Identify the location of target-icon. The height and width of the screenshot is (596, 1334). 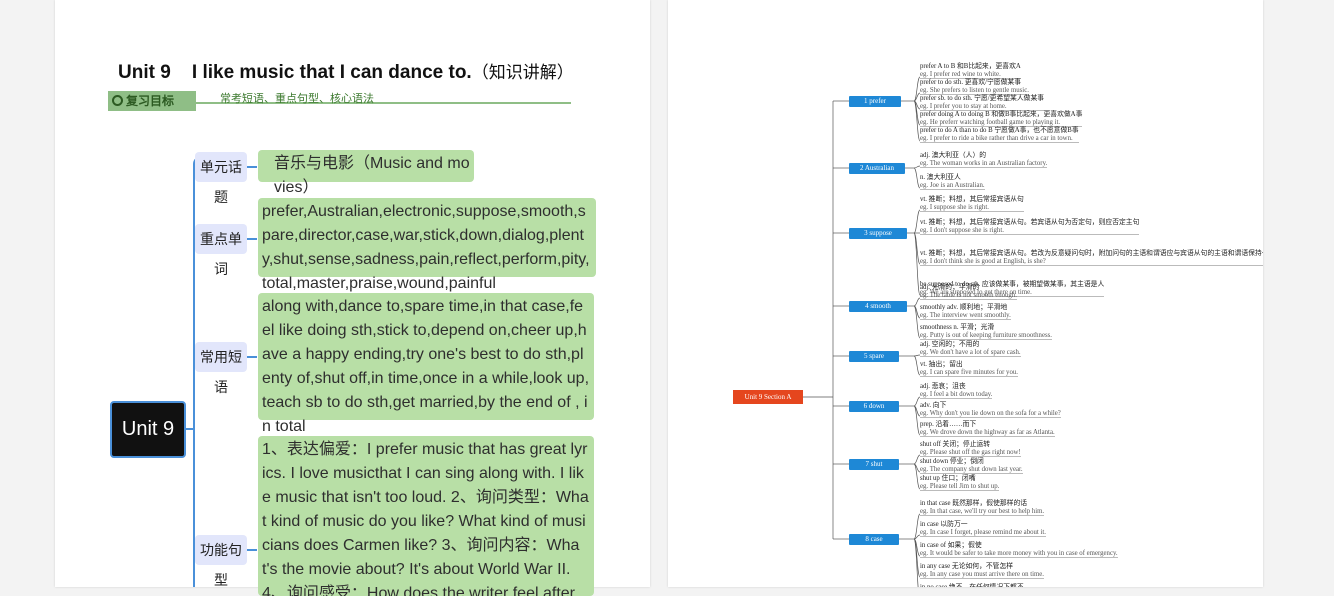
(117, 100).